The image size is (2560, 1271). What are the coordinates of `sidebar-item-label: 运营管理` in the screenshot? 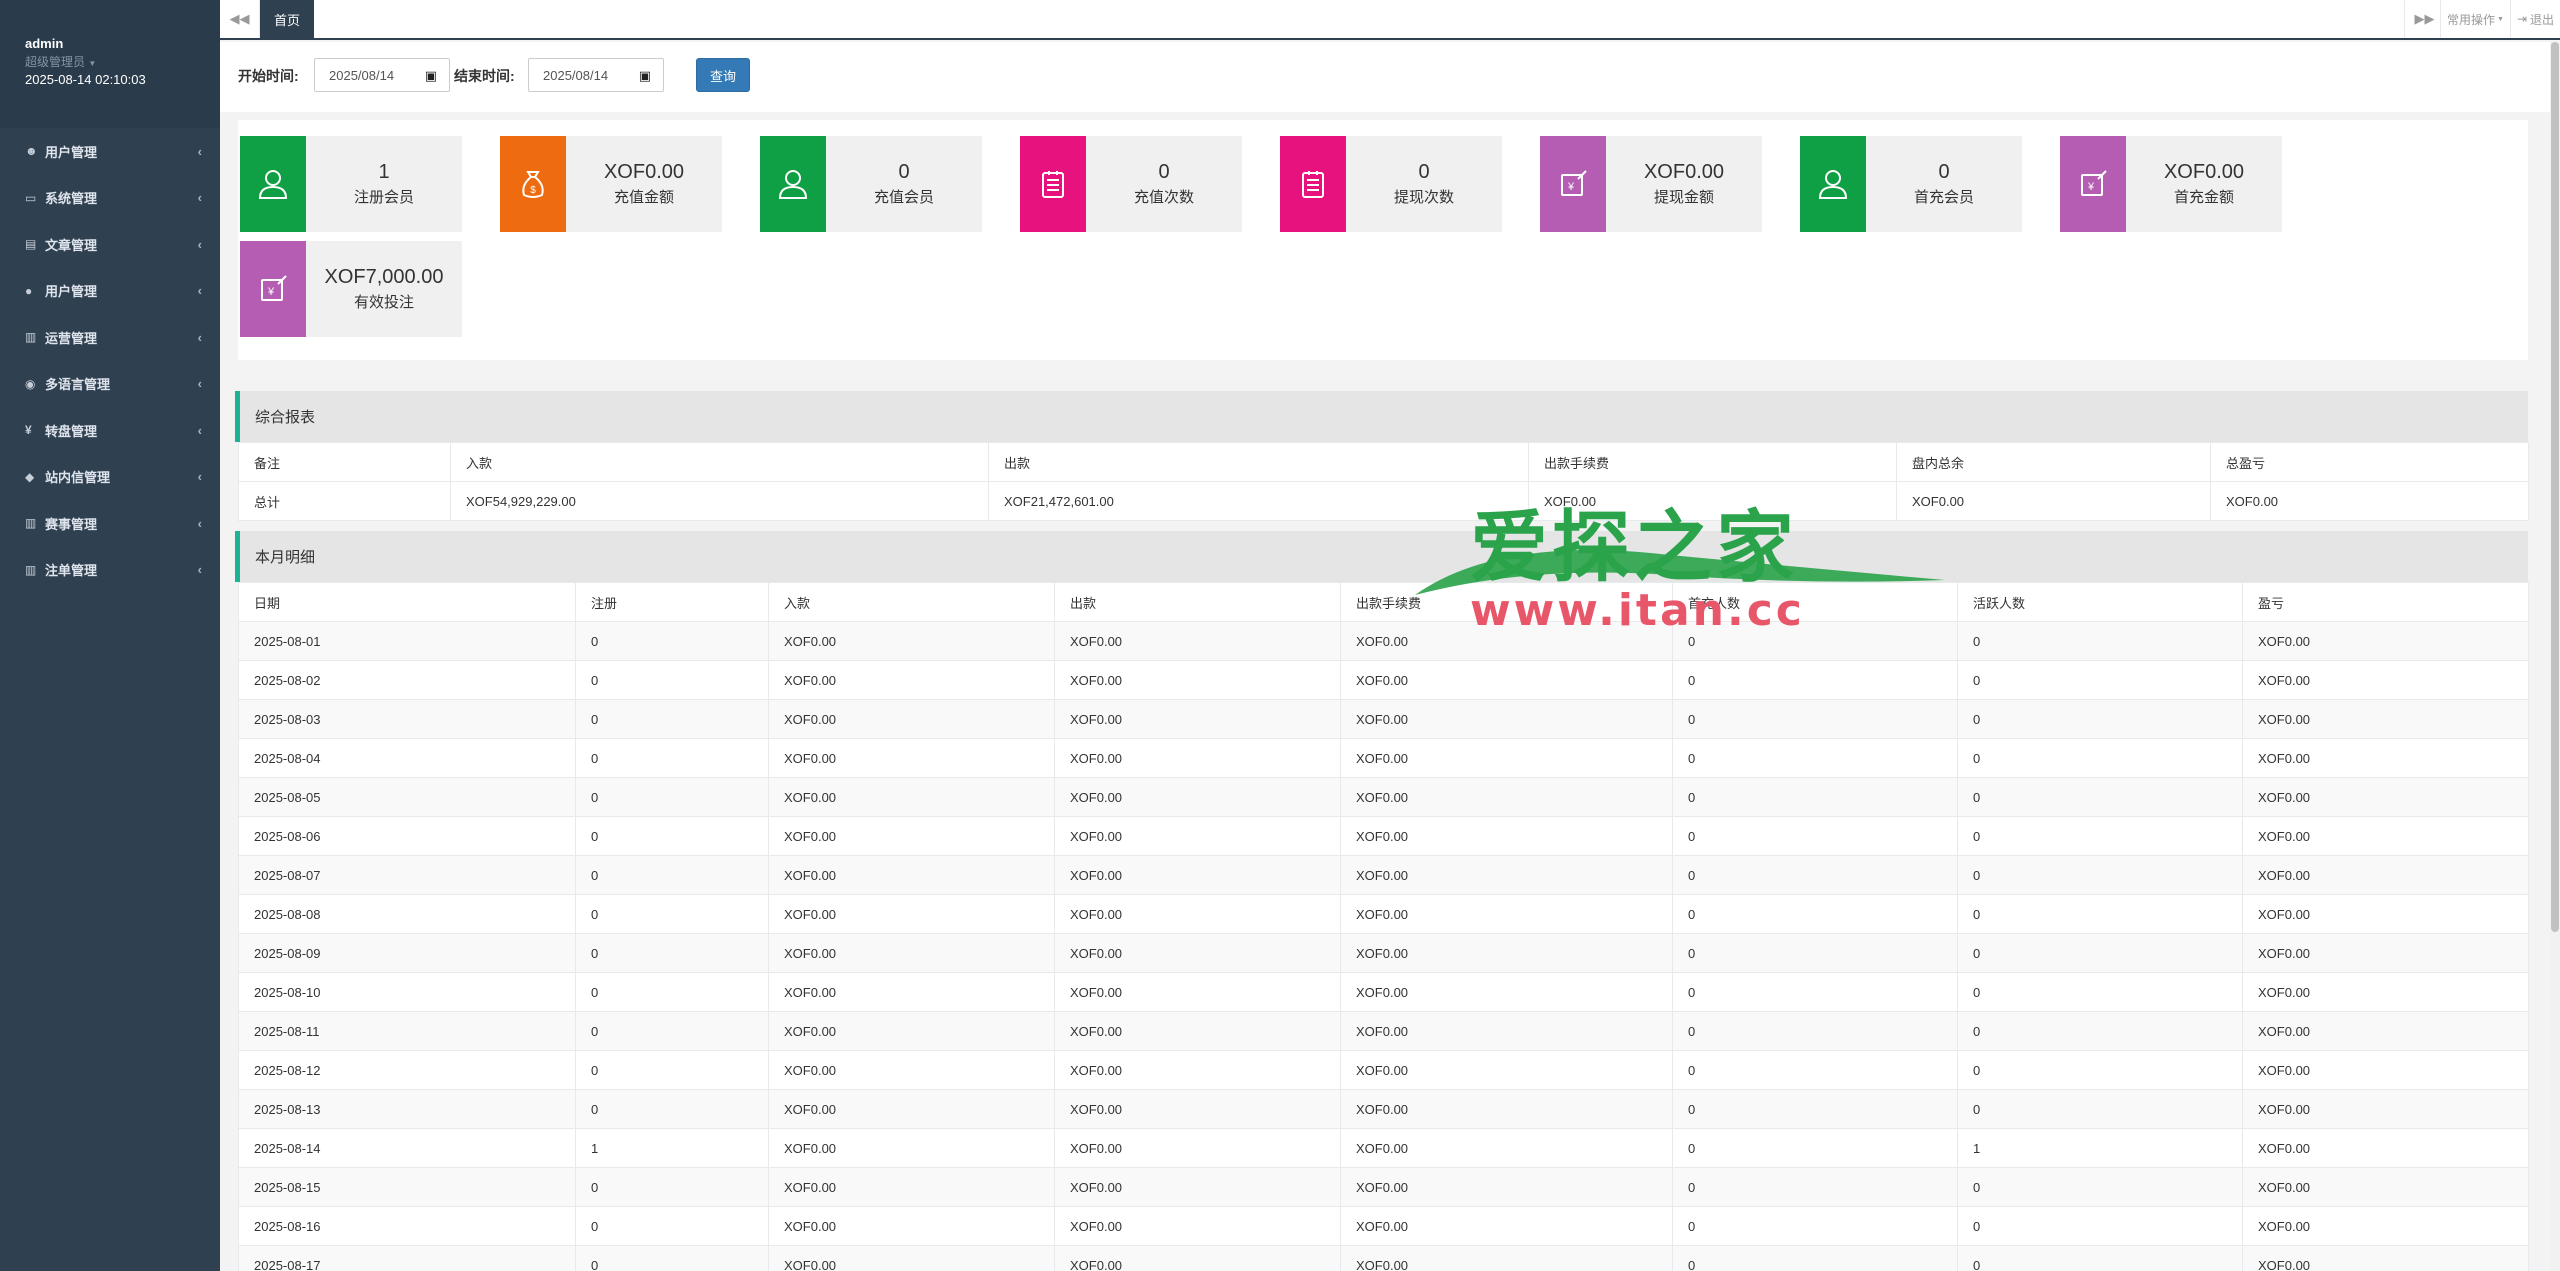 It's located at (71, 338).